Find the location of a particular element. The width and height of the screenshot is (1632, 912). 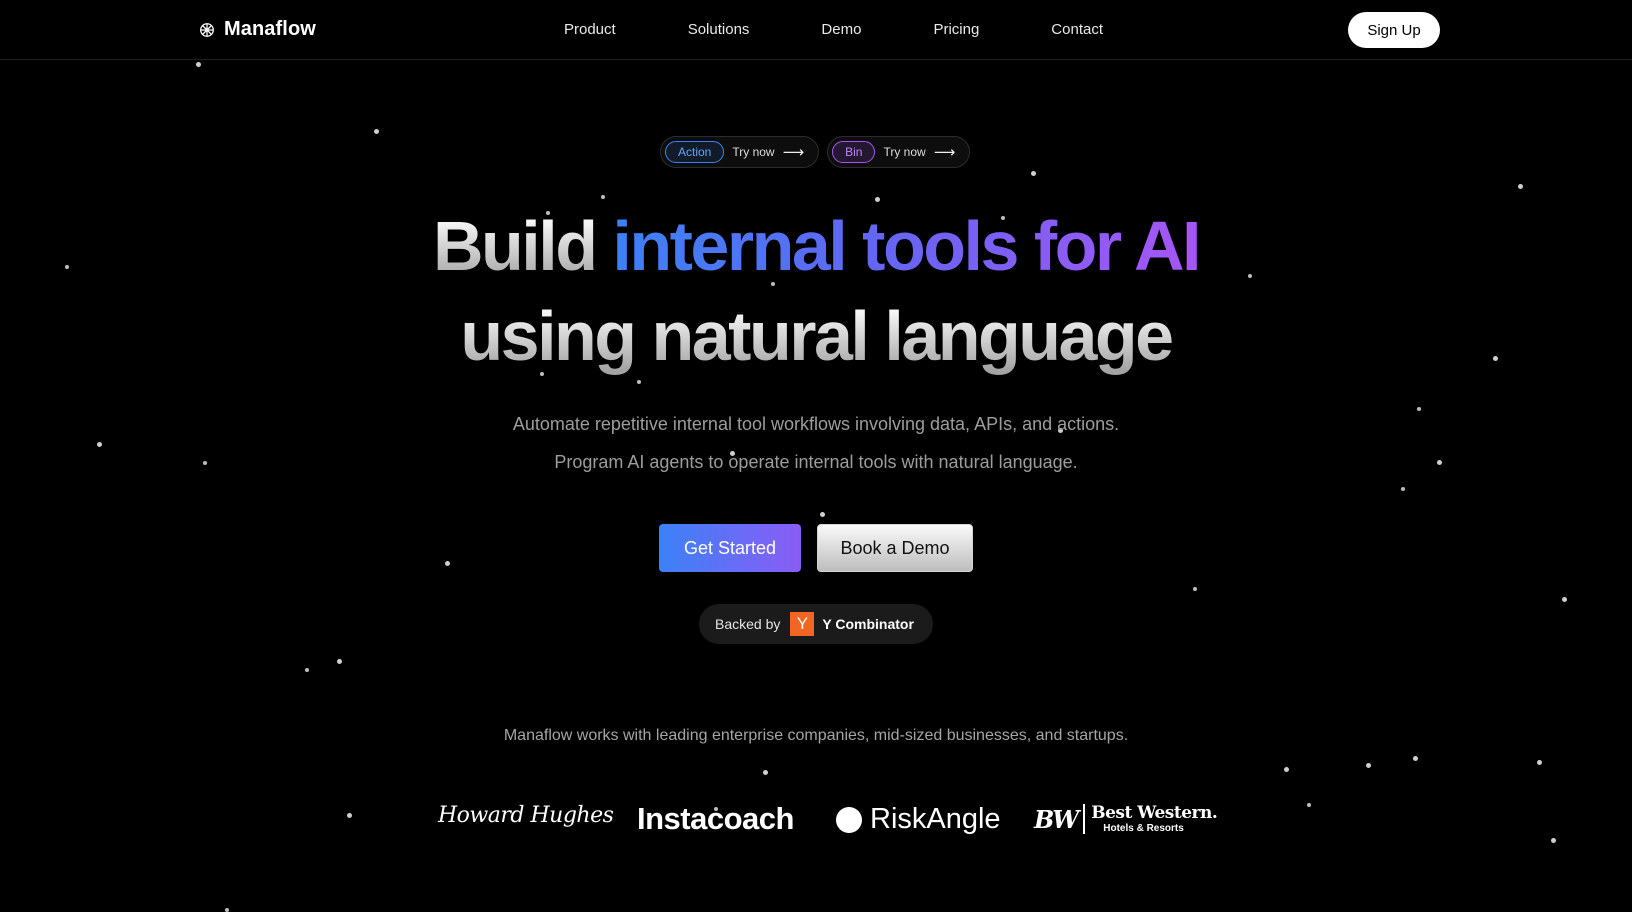

bw-subtitle: Hotels & Resorts is located at coordinates (1143, 828).